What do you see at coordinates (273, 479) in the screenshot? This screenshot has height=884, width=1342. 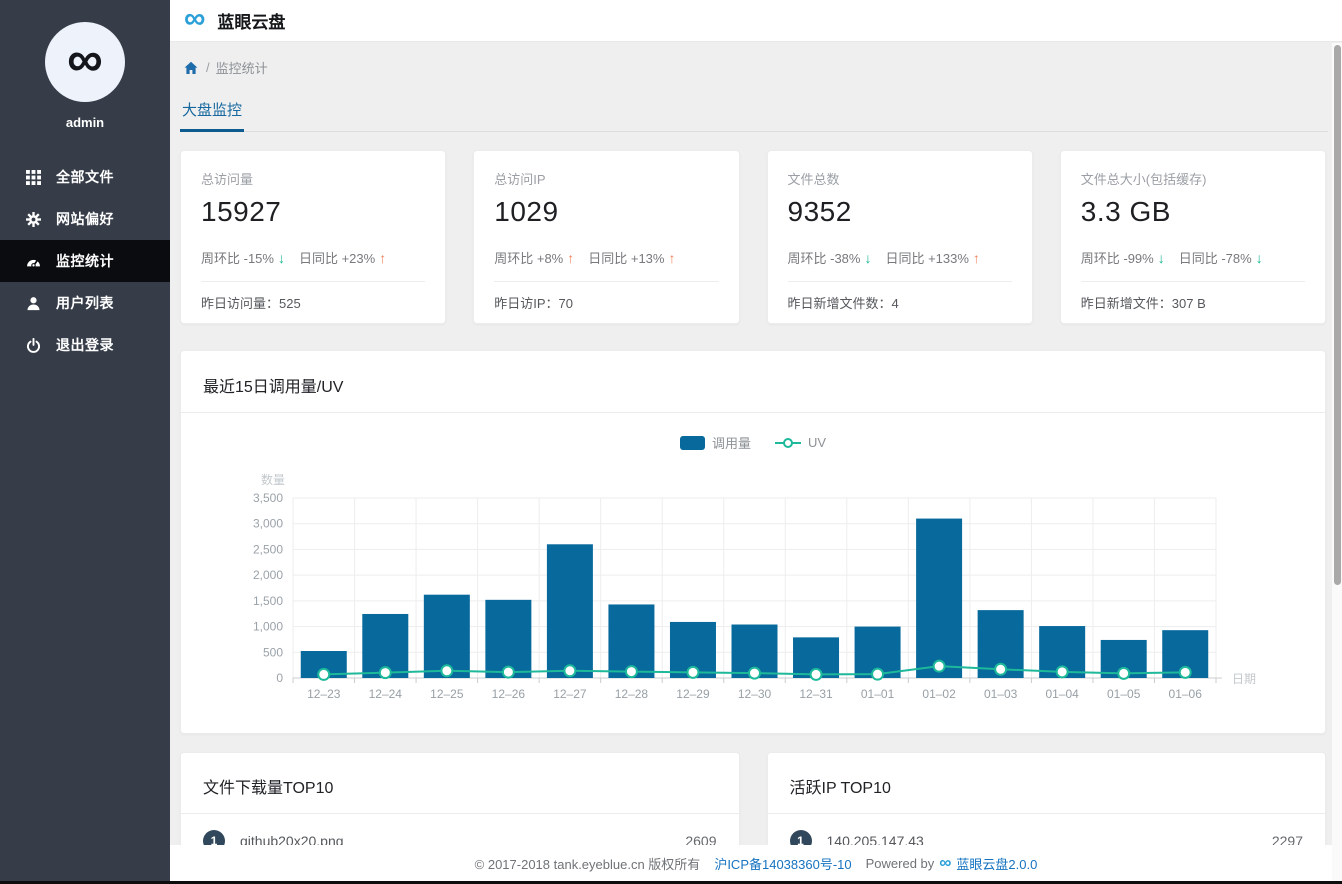 I see `svg-text: 数量` at bounding box center [273, 479].